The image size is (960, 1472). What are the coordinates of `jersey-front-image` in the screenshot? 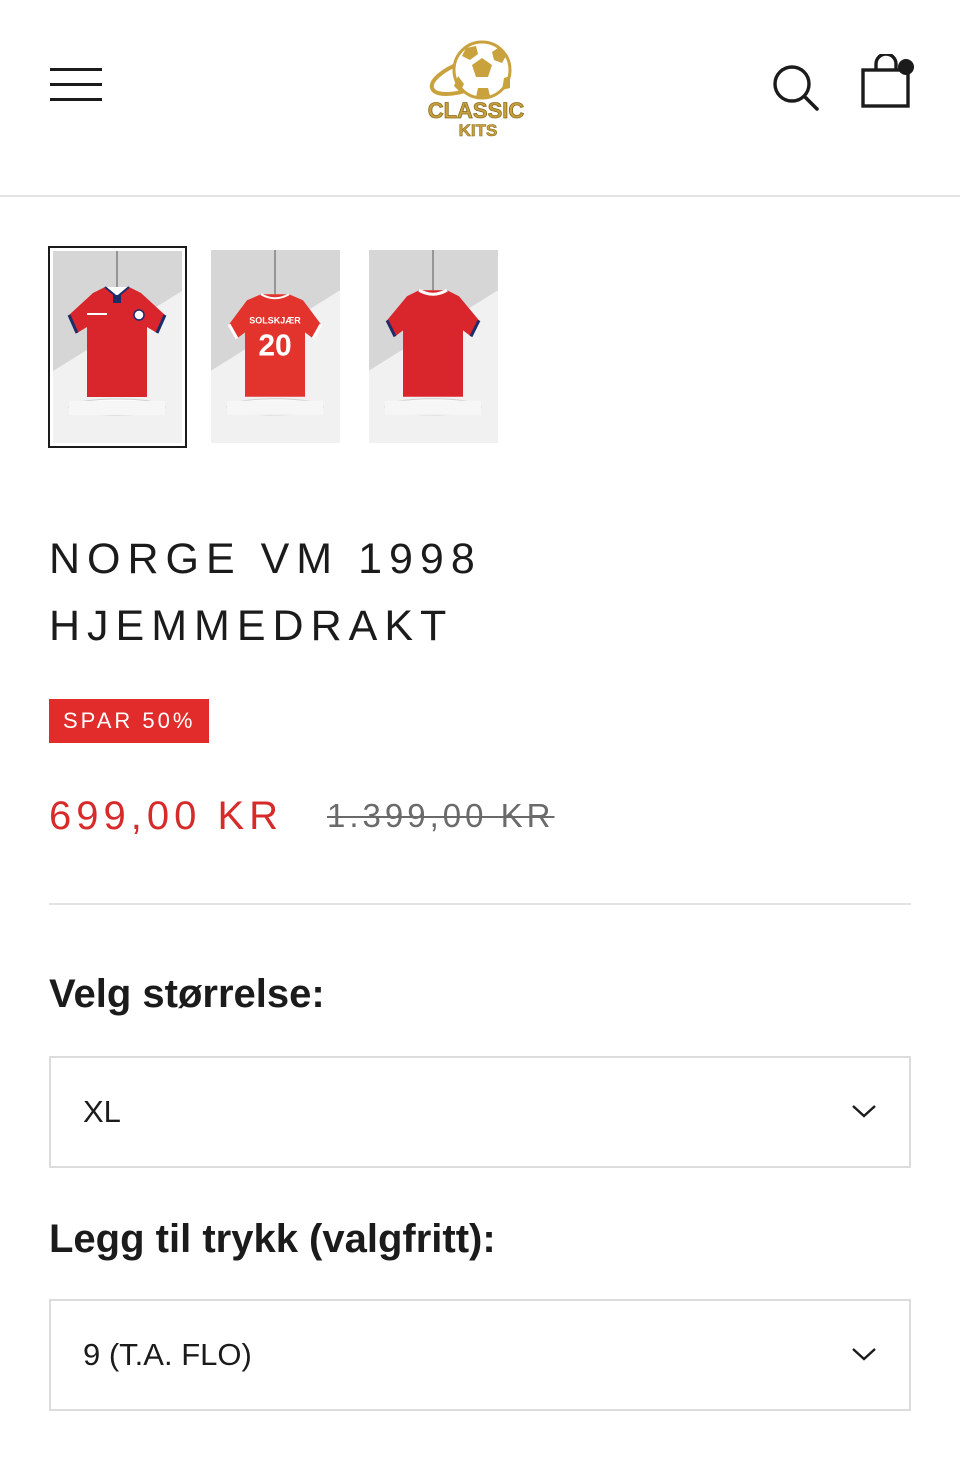 It's located at (117, 347).